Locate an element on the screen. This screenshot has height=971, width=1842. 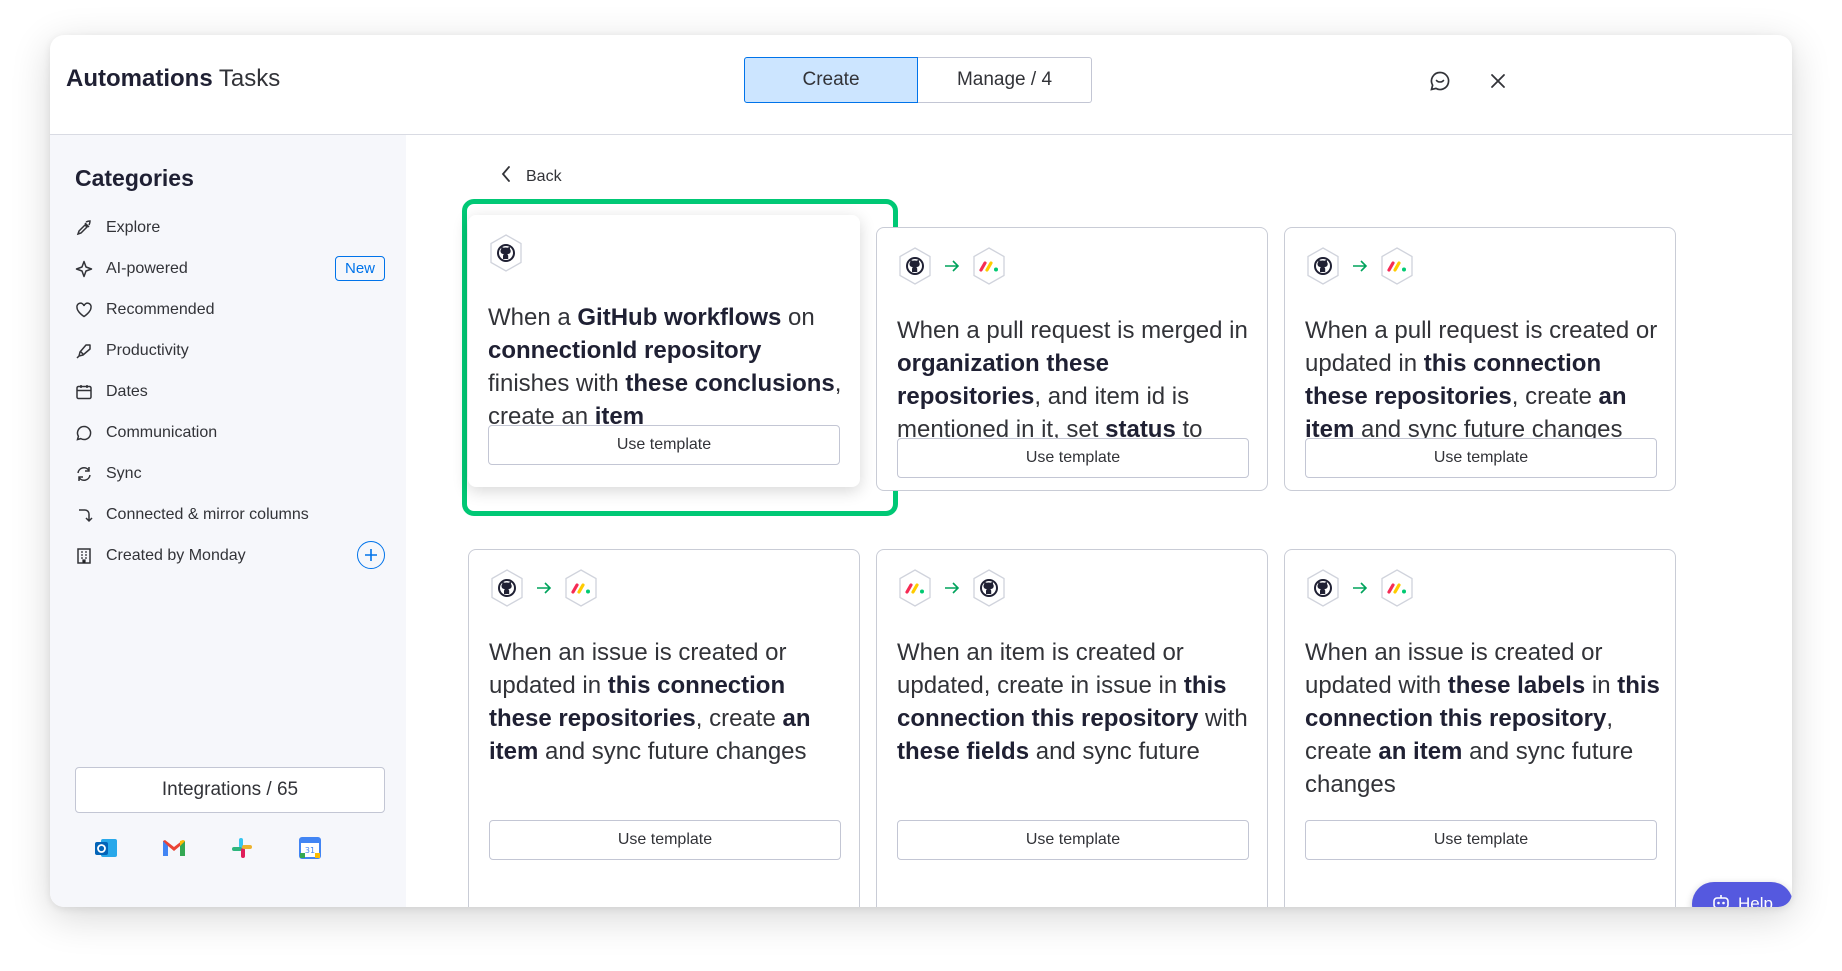
category-label: Created by Monday is located at coordinates (176, 555).